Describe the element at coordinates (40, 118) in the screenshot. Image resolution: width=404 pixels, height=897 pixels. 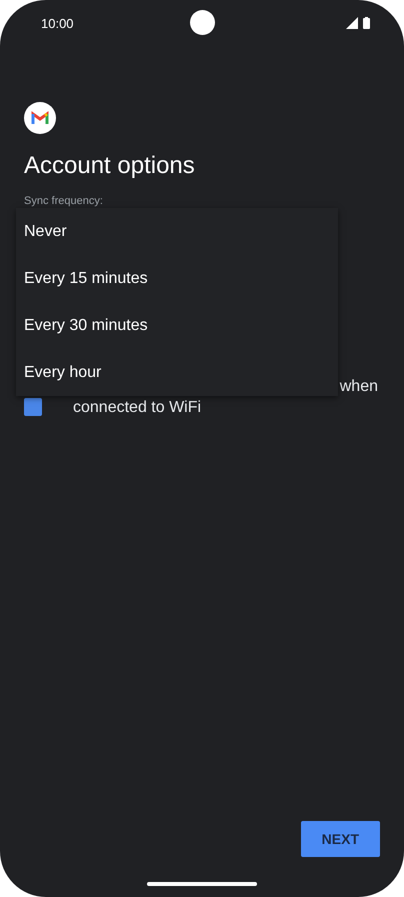
I see `mail-logo-icon` at that location.